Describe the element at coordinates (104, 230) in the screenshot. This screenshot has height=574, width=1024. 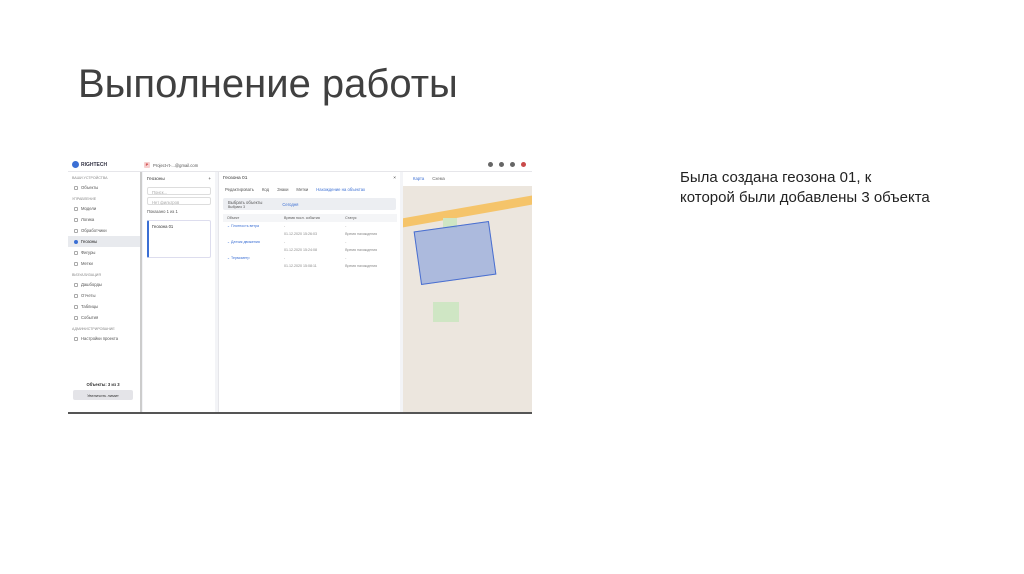
I see `sidebar-item: Обработчики` at that location.